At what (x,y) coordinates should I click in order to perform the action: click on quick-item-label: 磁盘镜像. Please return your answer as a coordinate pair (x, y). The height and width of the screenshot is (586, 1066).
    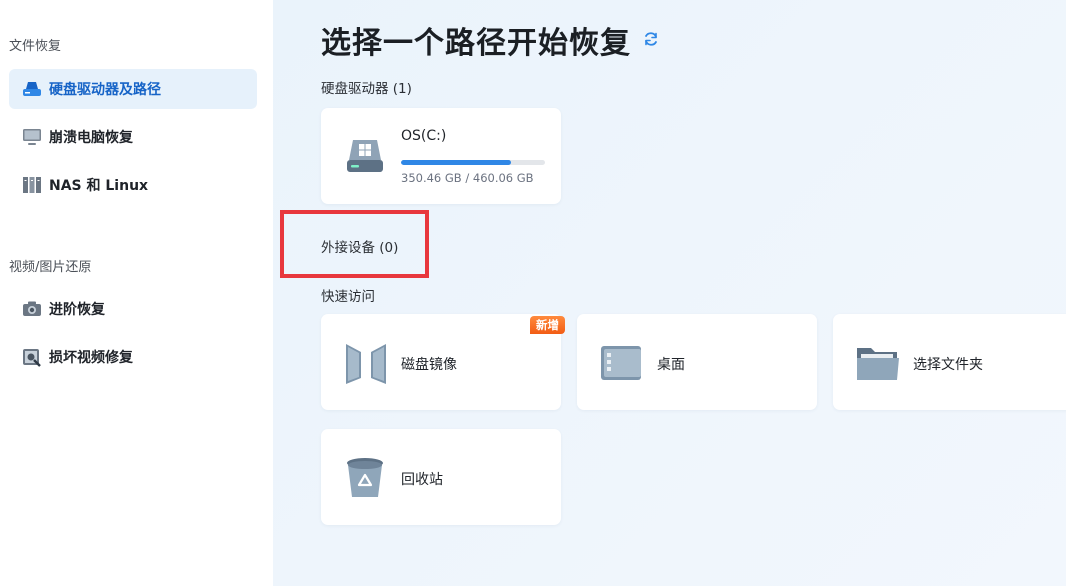
    Looking at the image, I should click on (429, 365).